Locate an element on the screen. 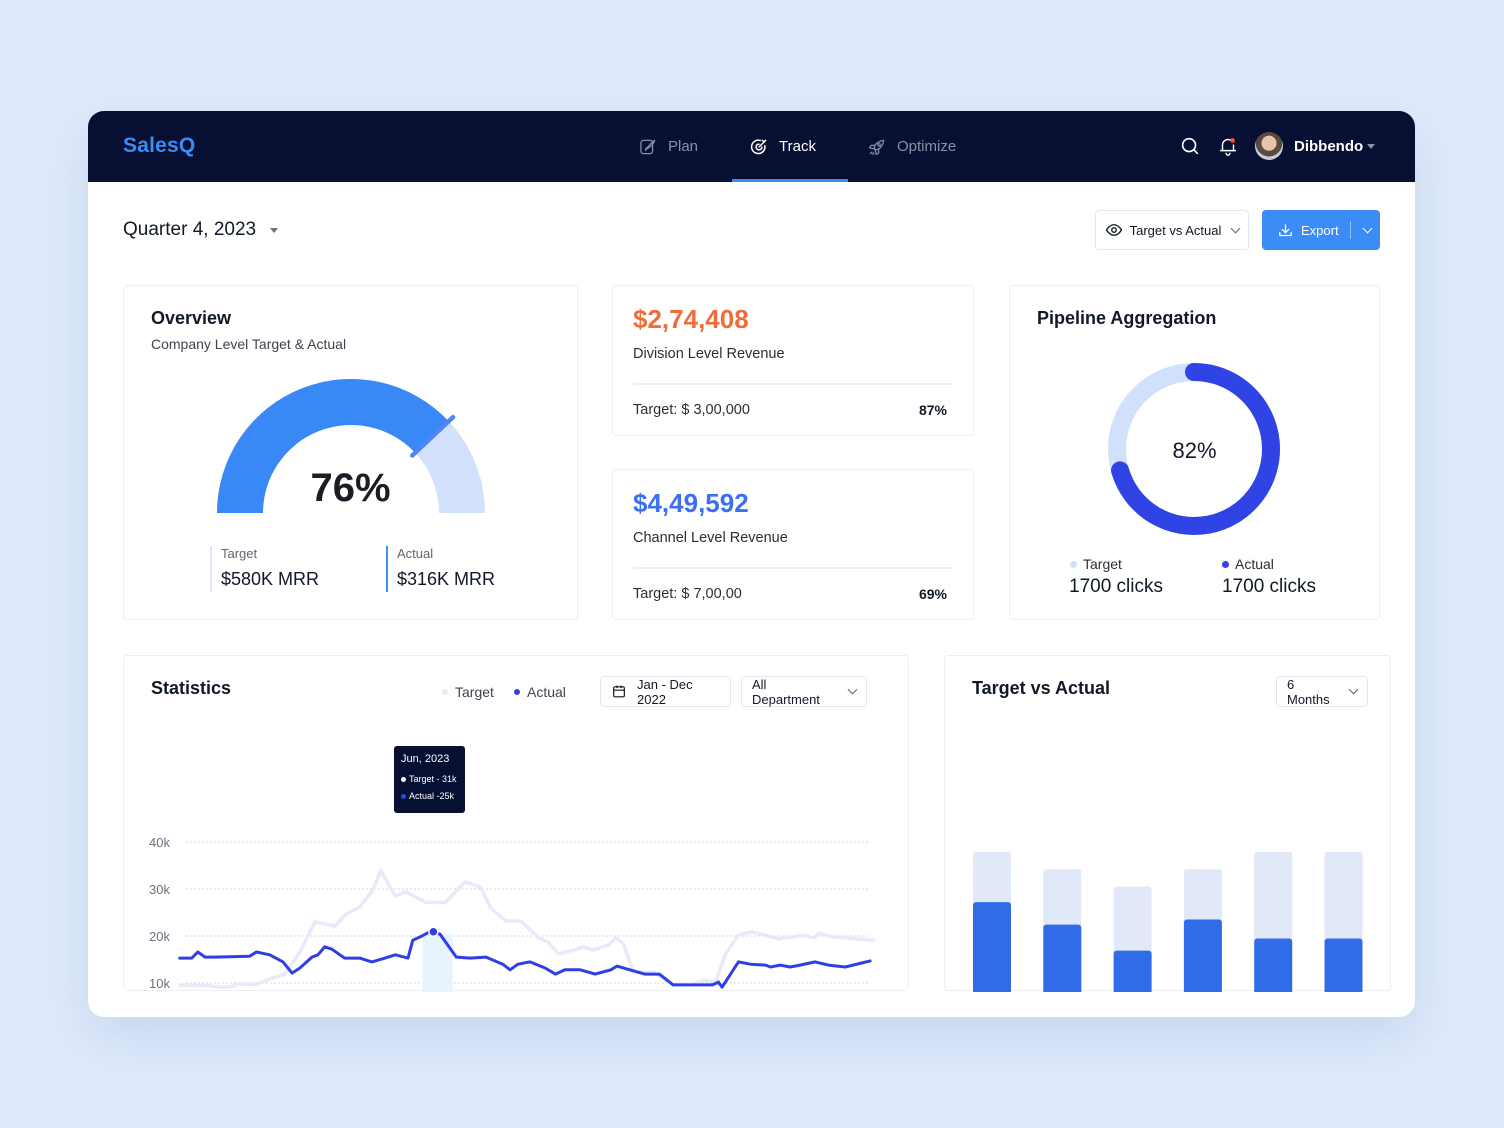 The height and width of the screenshot is (1128, 1504). actual-value: $316K MRR is located at coordinates (446, 579).